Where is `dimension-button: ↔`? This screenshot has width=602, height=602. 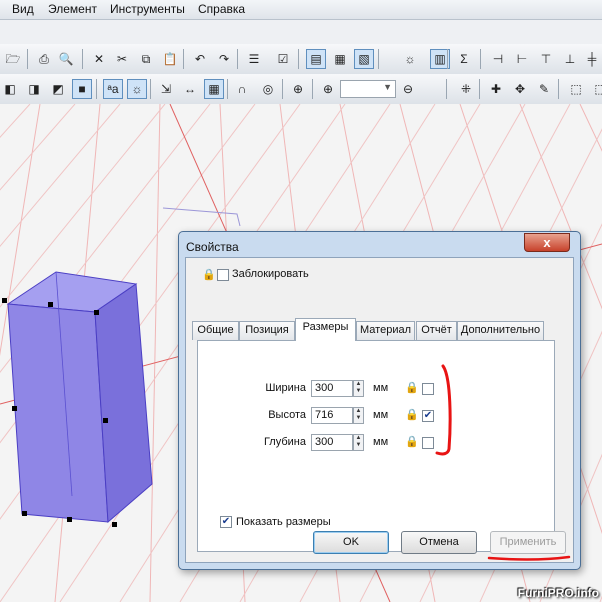 dimension-button: ↔ is located at coordinates (190, 89).